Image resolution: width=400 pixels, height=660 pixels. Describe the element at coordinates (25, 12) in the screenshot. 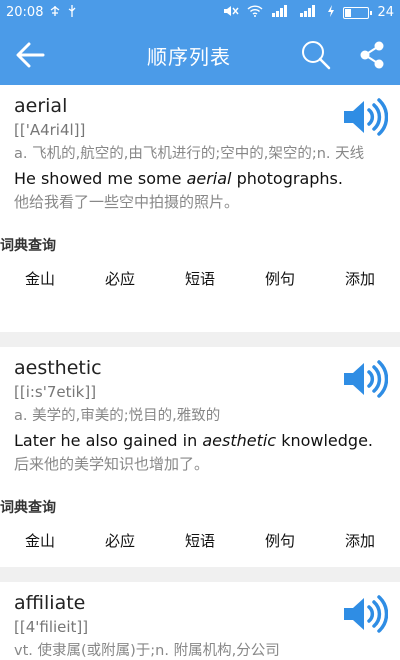

I see `status-time: 20:08` at that location.